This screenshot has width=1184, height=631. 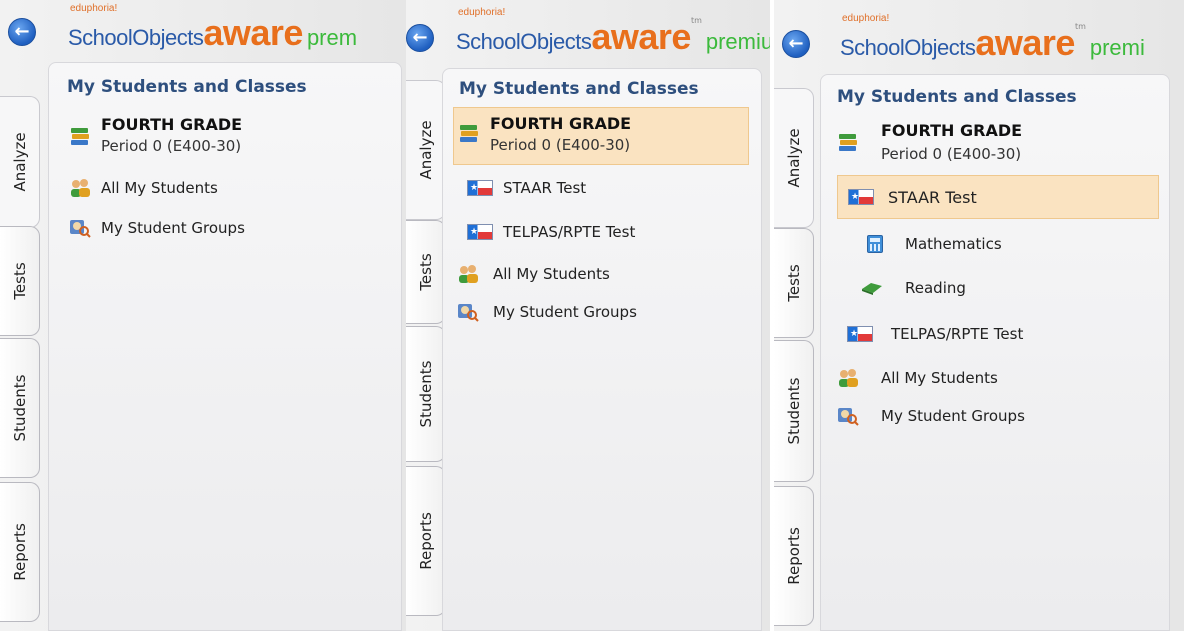 What do you see at coordinates (998, 288) in the screenshot?
I see `item-reading: Reading` at bounding box center [998, 288].